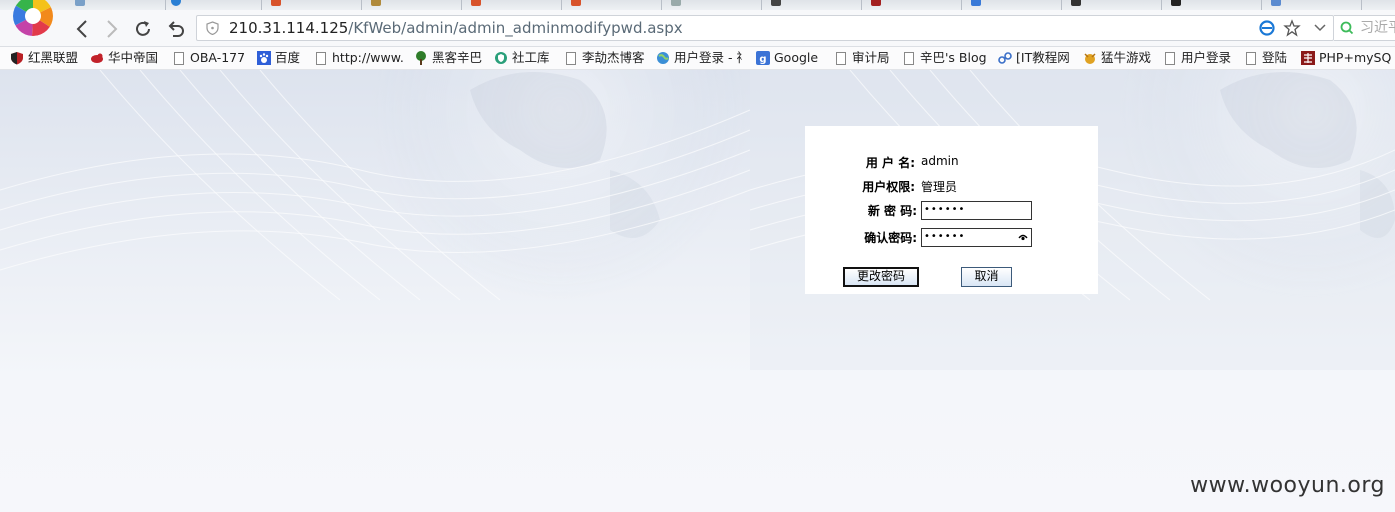  Describe the element at coordinates (892, 211) in the screenshot. I see `new-password-label: 新 密 码:` at that location.